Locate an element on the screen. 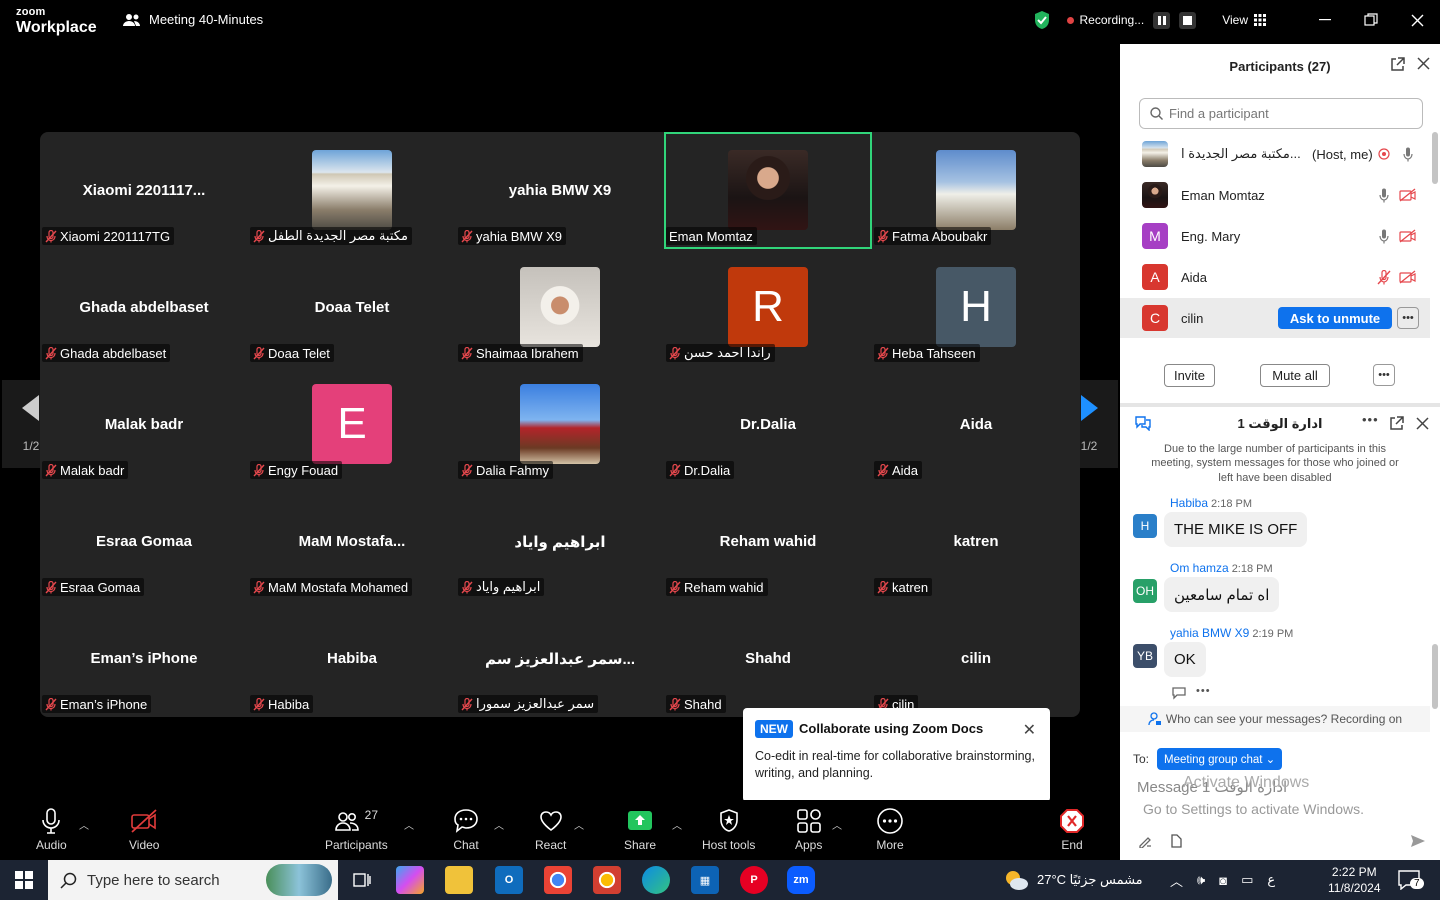  participant-video-tile: cilin cilin is located at coordinates (976, 658).